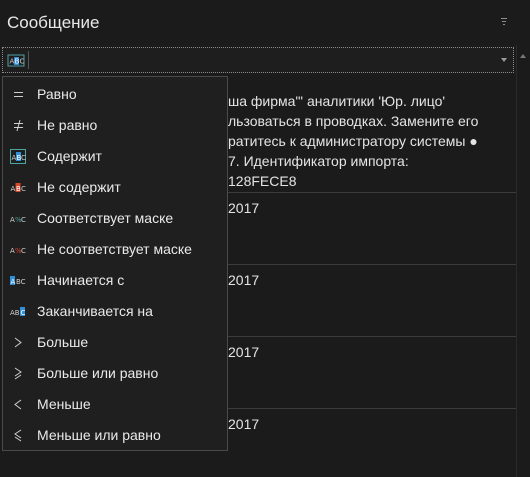  I want to click on menu-item-ends-with: AB C Заканчивается на, so click(115, 311).